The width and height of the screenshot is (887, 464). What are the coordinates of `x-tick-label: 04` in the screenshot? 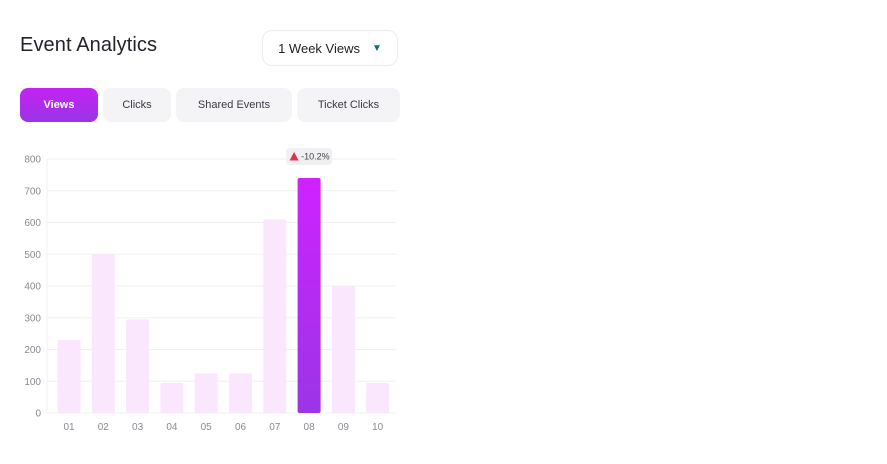 It's located at (172, 427).